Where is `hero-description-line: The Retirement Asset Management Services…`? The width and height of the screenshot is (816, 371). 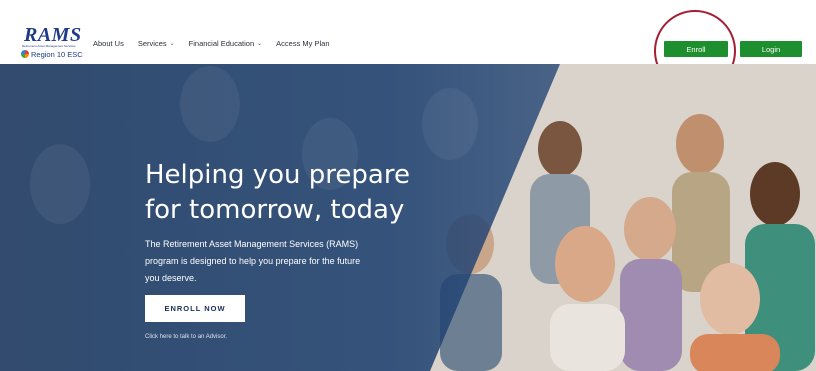 hero-description-line: The Retirement Asset Management Services… is located at coordinates (252, 244).